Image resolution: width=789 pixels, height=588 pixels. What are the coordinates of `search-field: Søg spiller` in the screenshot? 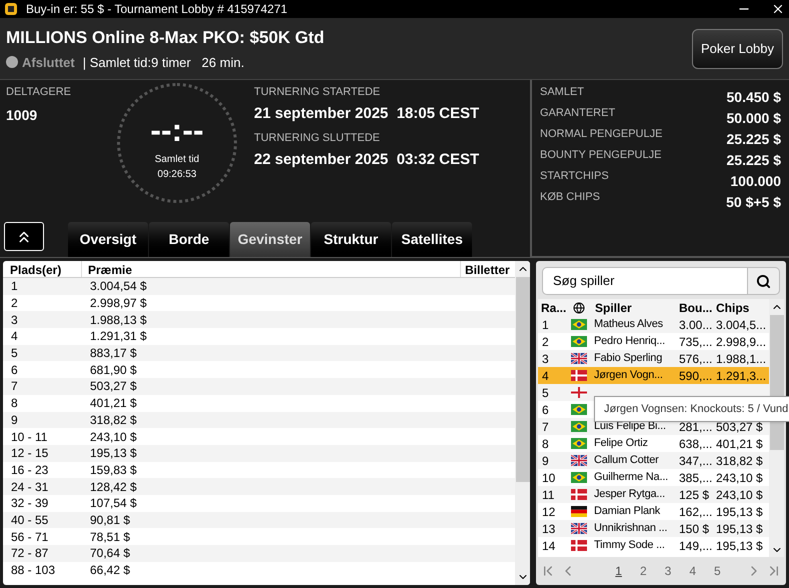 It's located at (645, 281).